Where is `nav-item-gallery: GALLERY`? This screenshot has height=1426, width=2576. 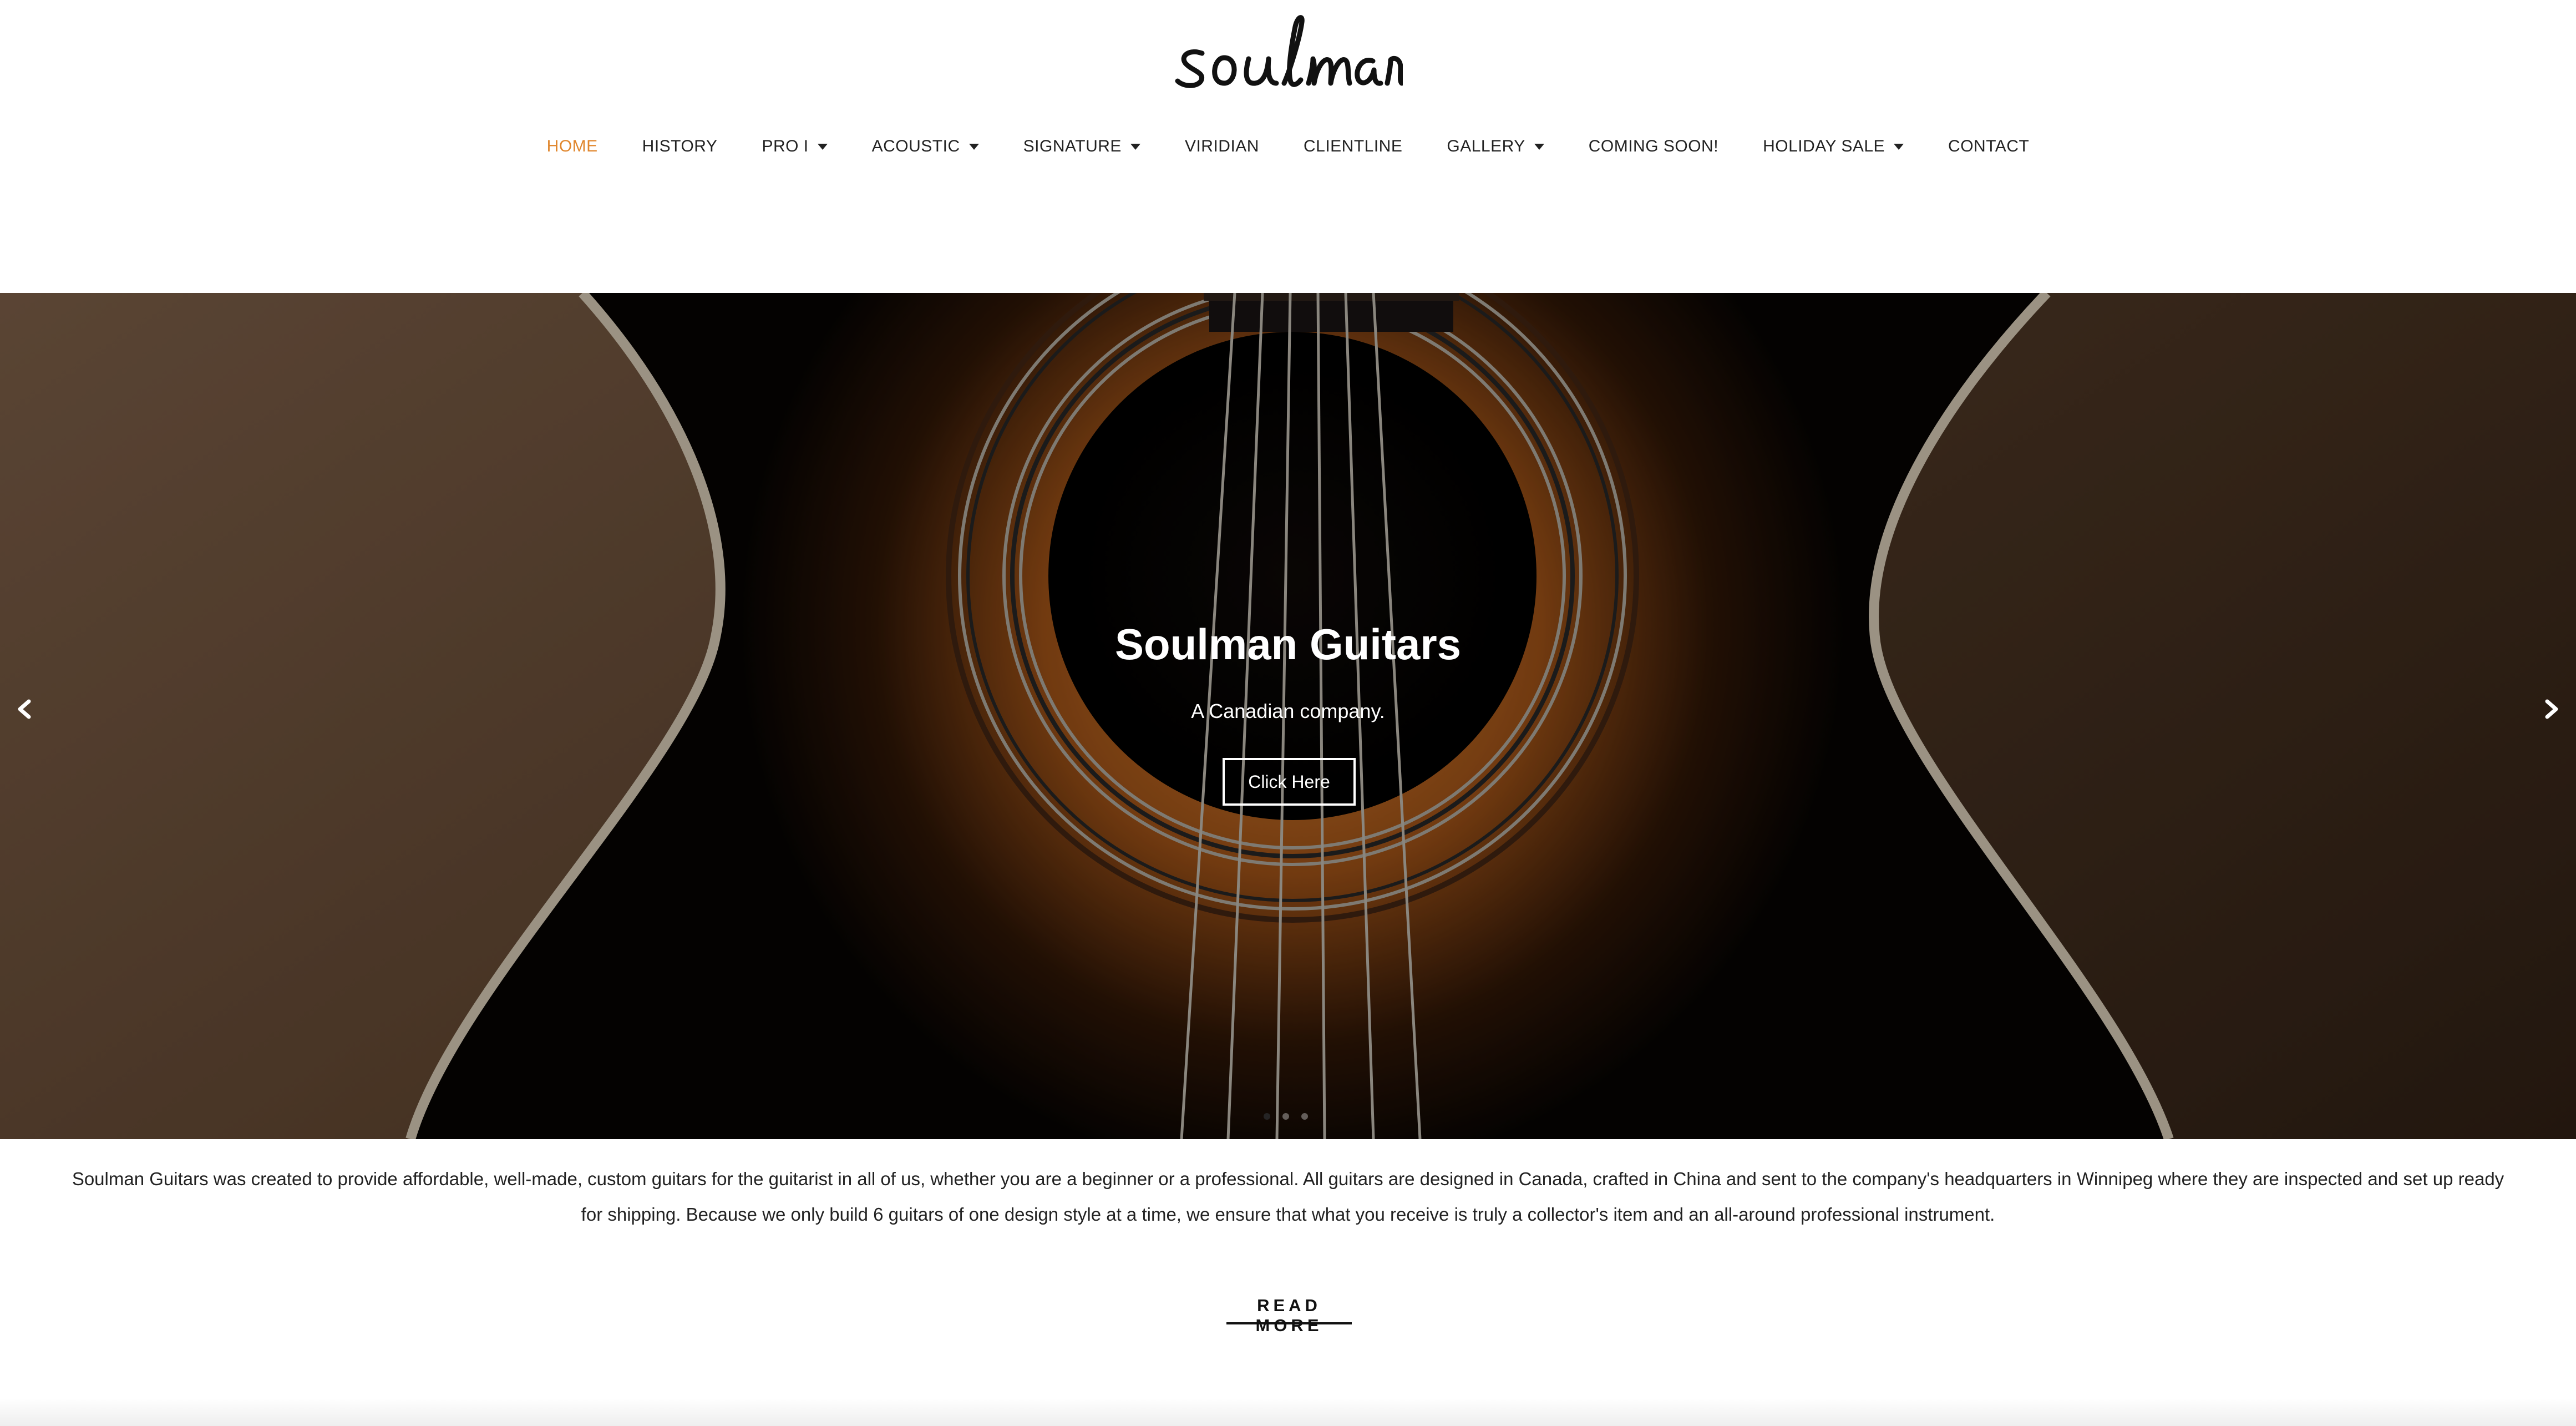 nav-item-gallery: GALLERY is located at coordinates (1495, 146).